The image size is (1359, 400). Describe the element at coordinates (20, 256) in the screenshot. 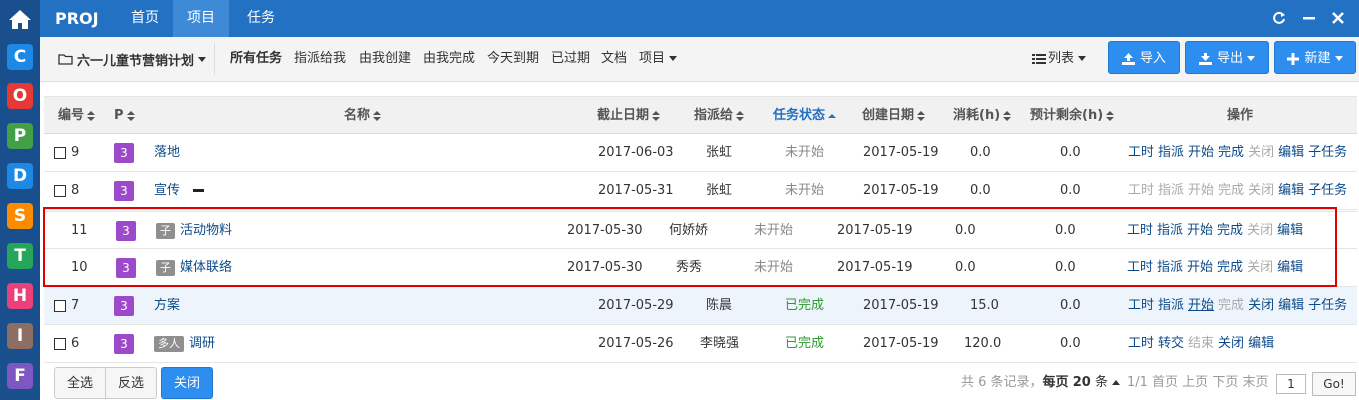

I see `app-icon-t: T` at that location.